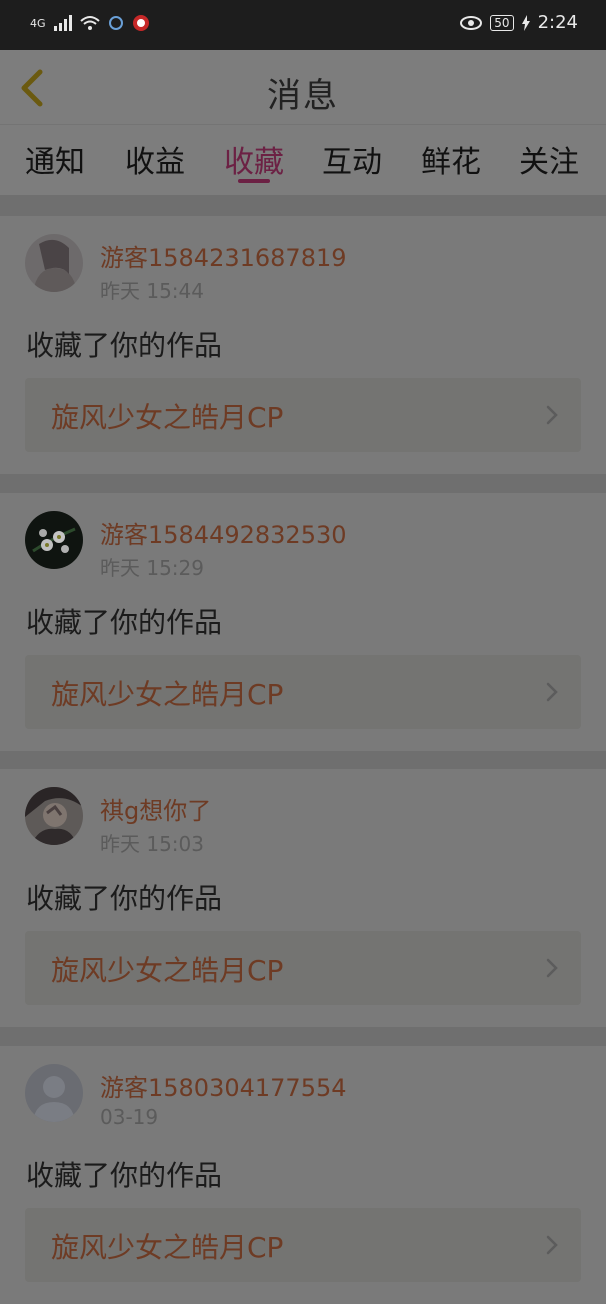 The width and height of the screenshot is (606, 1304). What do you see at coordinates (62, 23) in the screenshot?
I see `signal-icon` at bounding box center [62, 23].